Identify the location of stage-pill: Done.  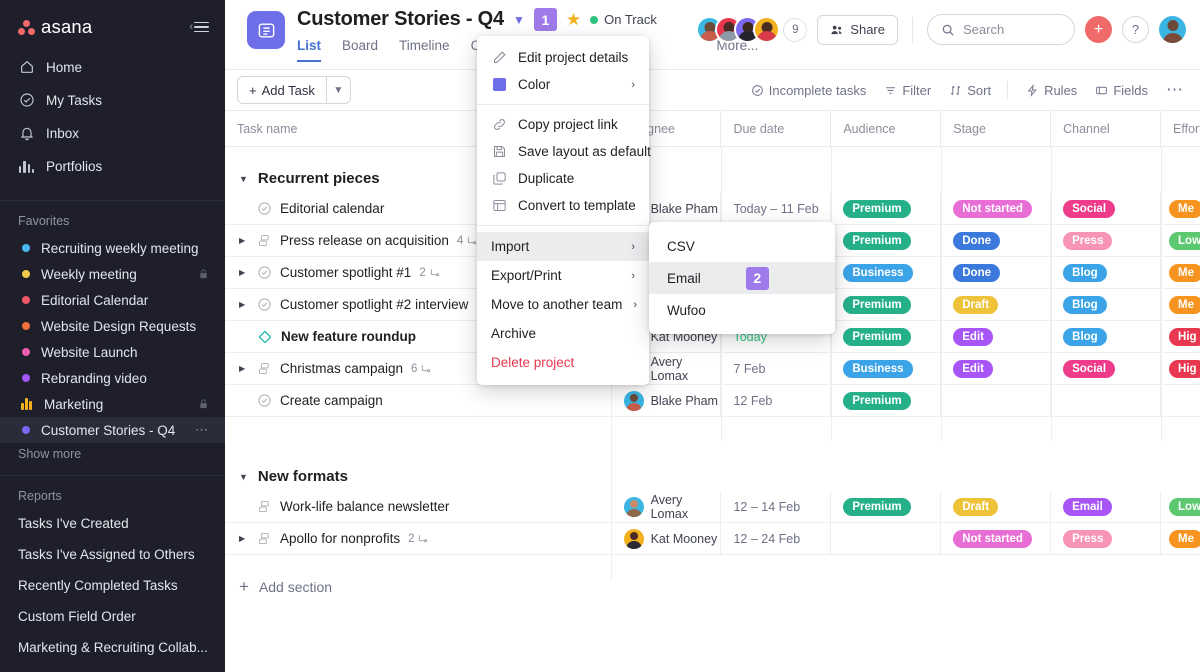
(976, 240).